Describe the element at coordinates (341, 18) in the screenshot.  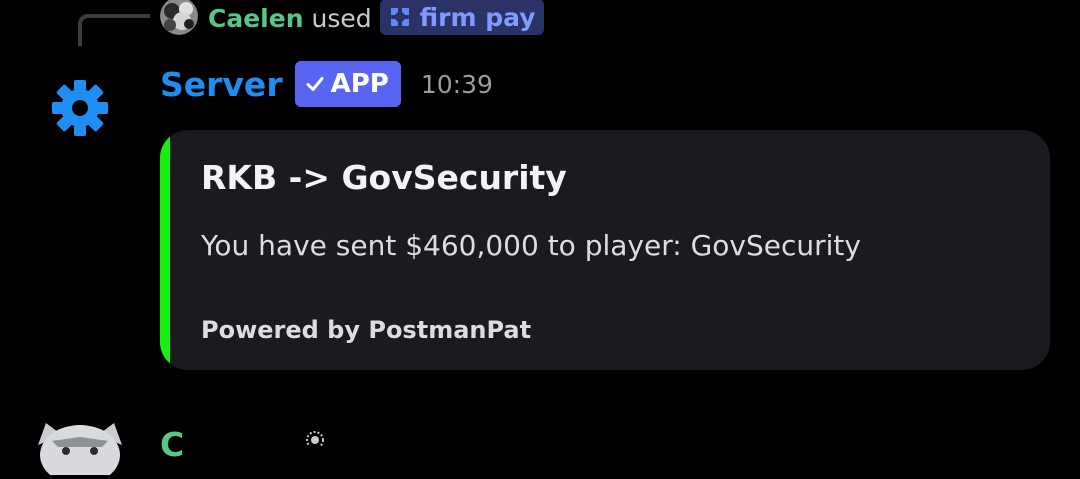
I see `reply-used-text: used` at that location.